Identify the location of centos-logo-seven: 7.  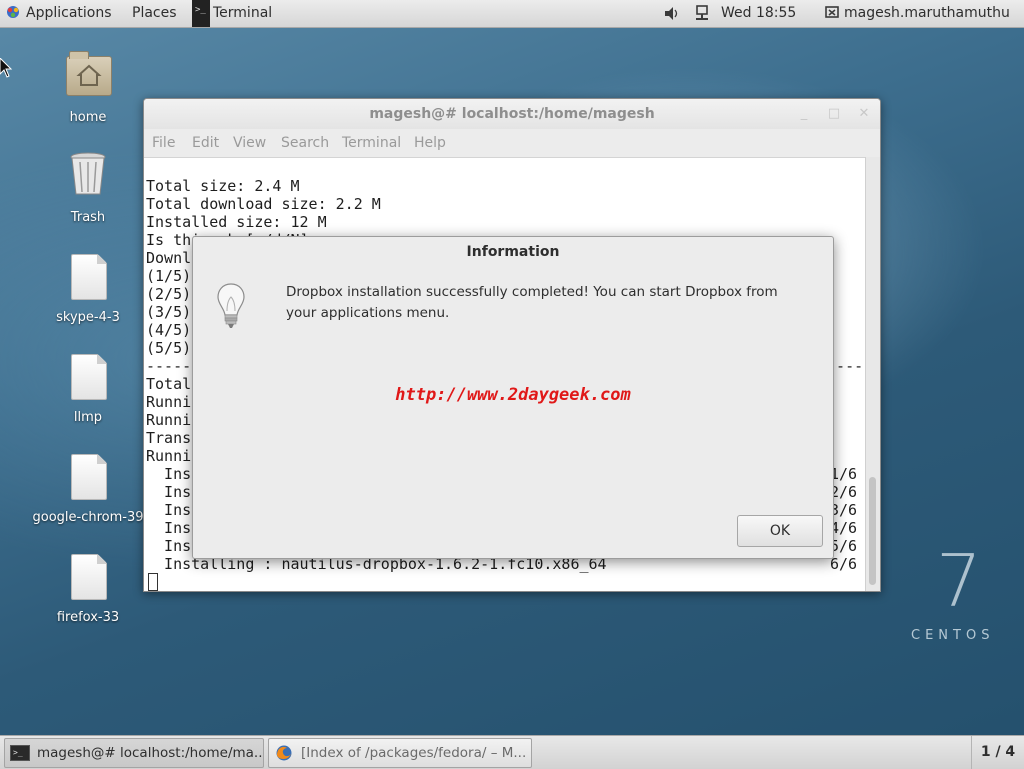
(957, 580).